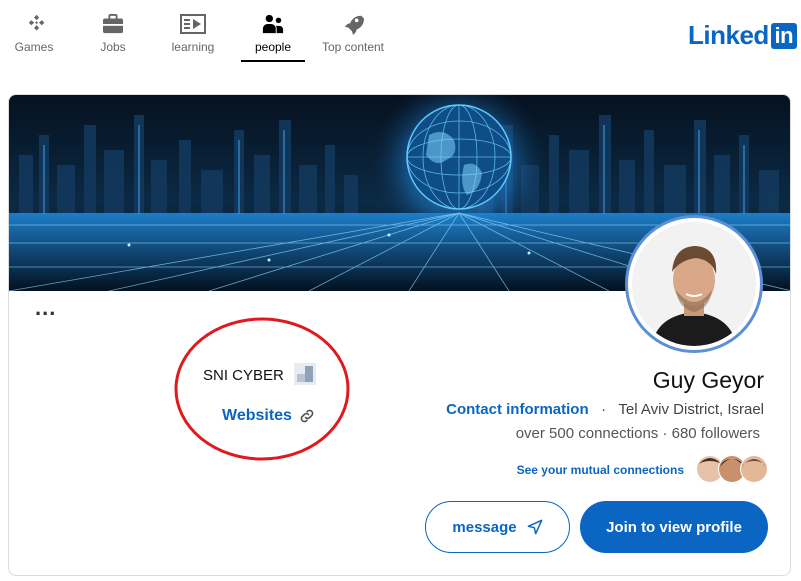 The image size is (801, 581). I want to click on profile-photo, so click(694, 284).